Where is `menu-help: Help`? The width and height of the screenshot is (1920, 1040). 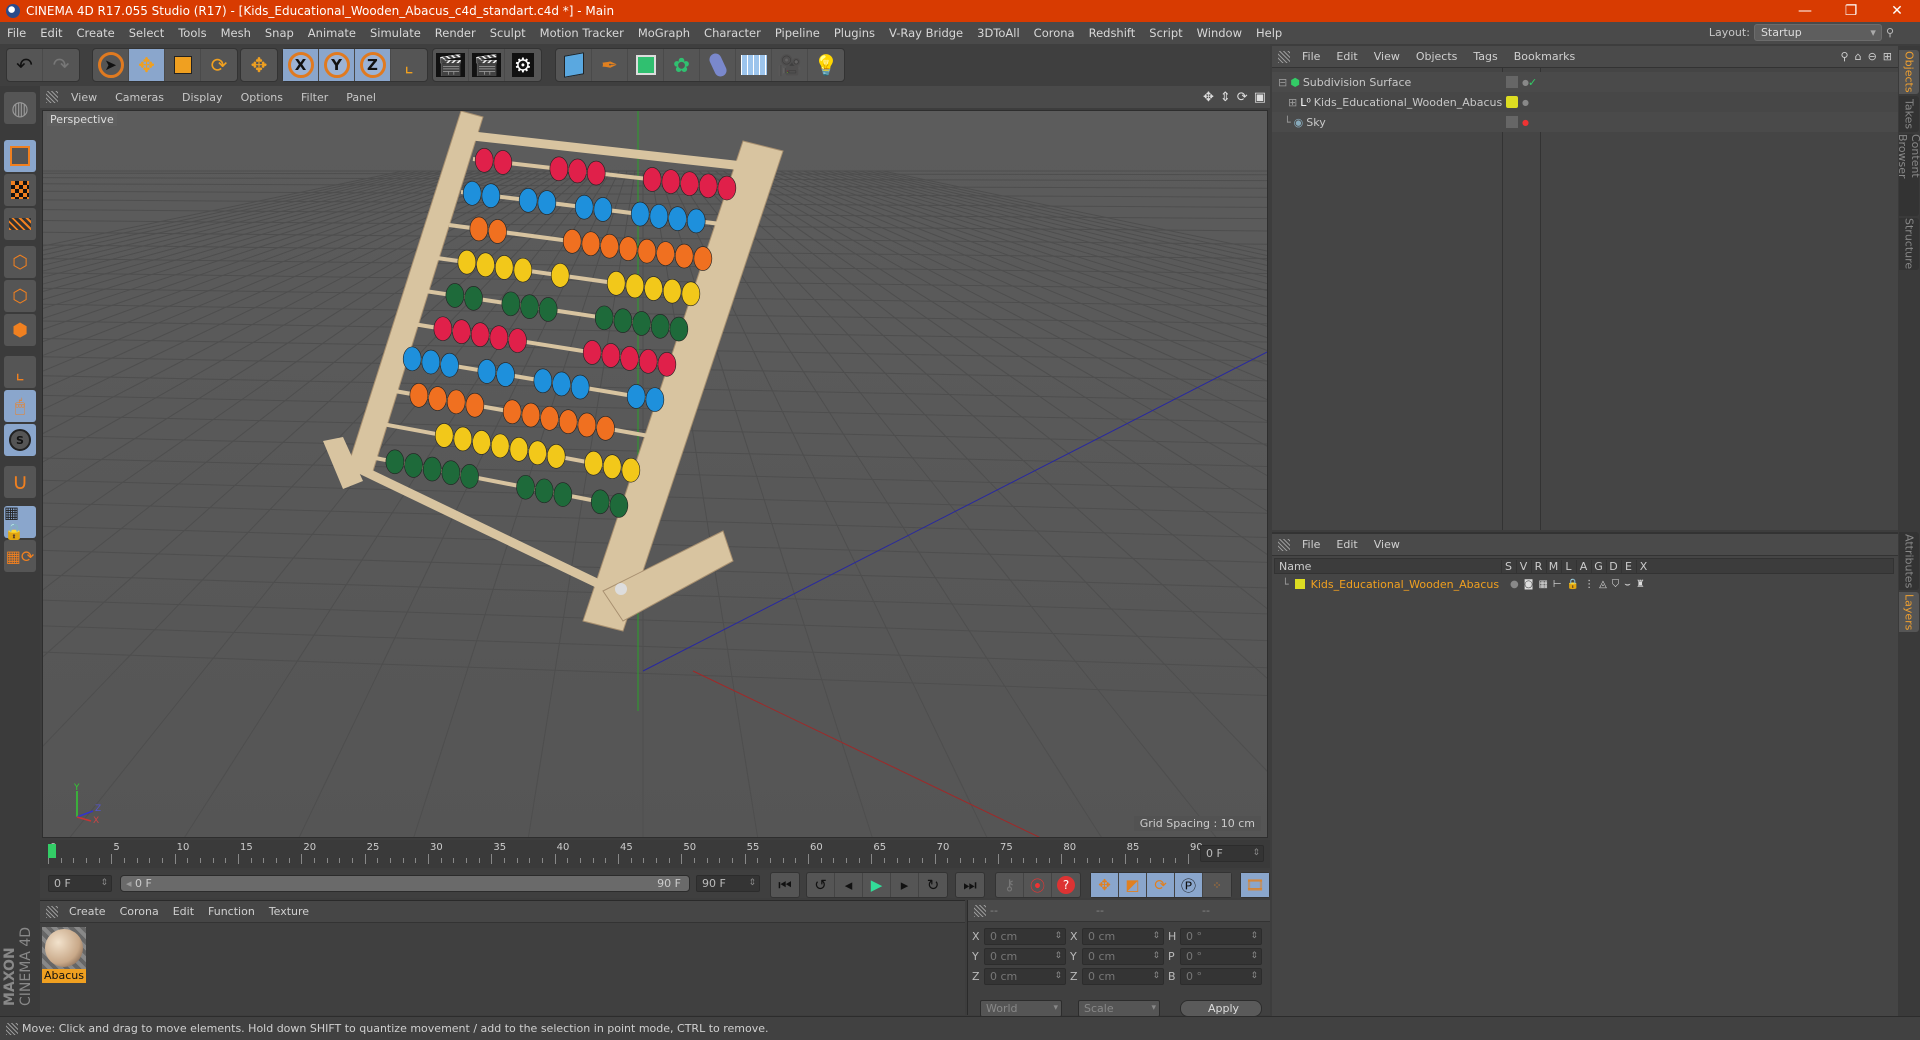 menu-help: Help is located at coordinates (1269, 33).